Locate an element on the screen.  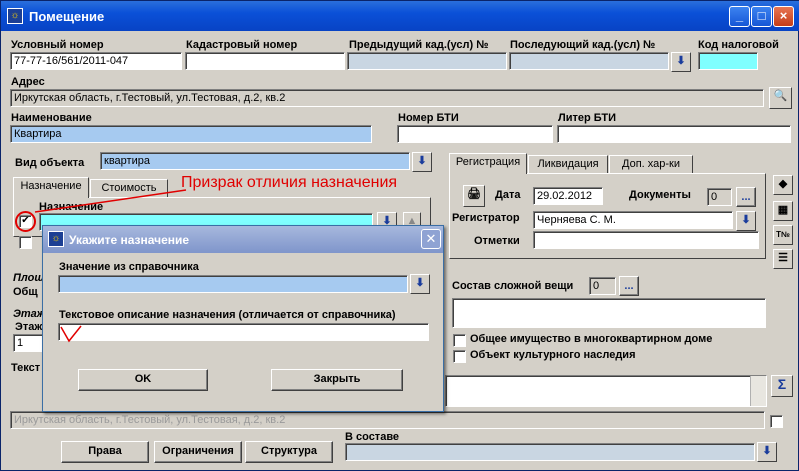
last-cad-dropdown-icon: ⬇ is located at coordinates (681, 62).